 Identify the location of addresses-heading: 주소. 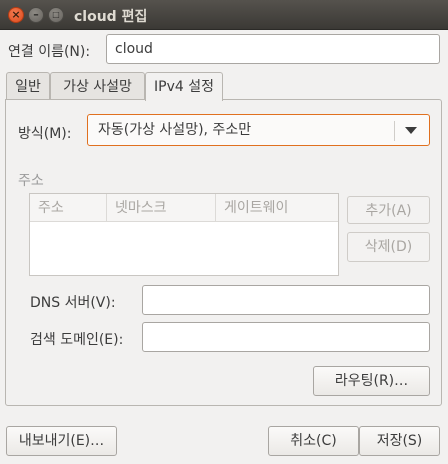
(31, 181).